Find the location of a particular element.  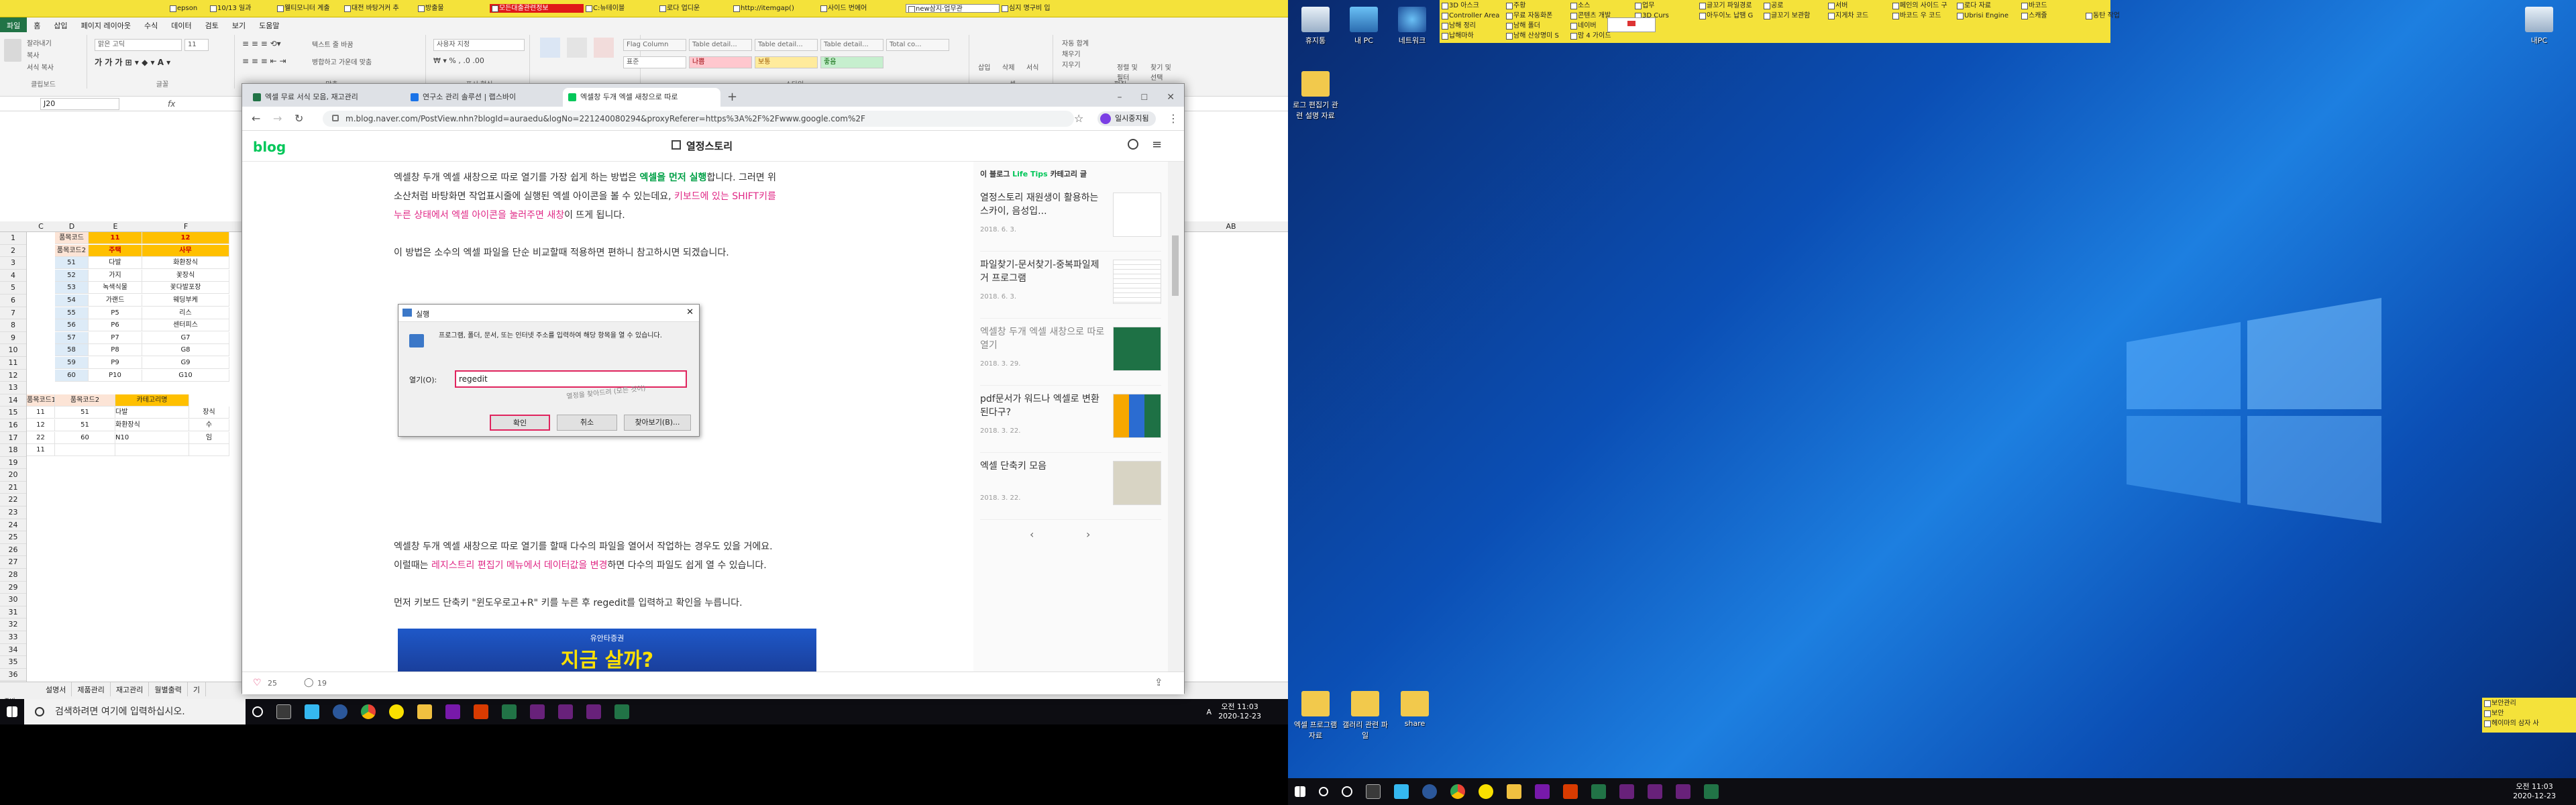

sticky-note: 보안 is located at coordinates (2529, 713).